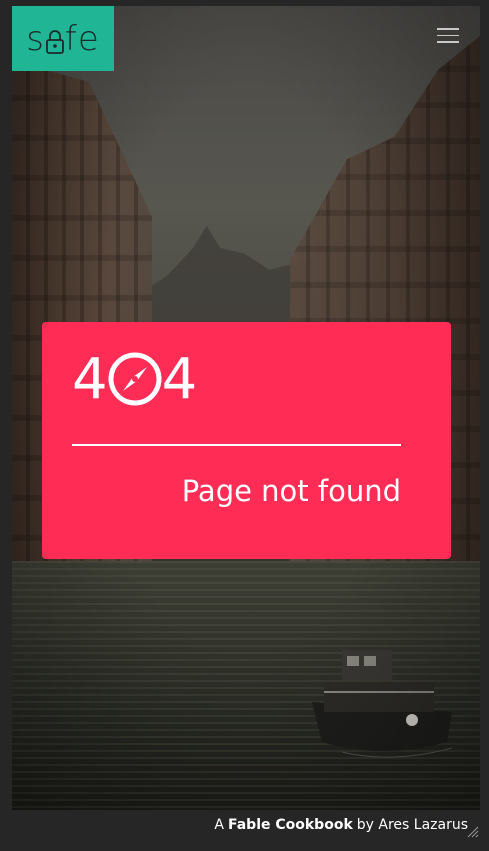 This screenshot has height=851, width=489. I want to click on hamburger-menu-icon, so click(448, 37).